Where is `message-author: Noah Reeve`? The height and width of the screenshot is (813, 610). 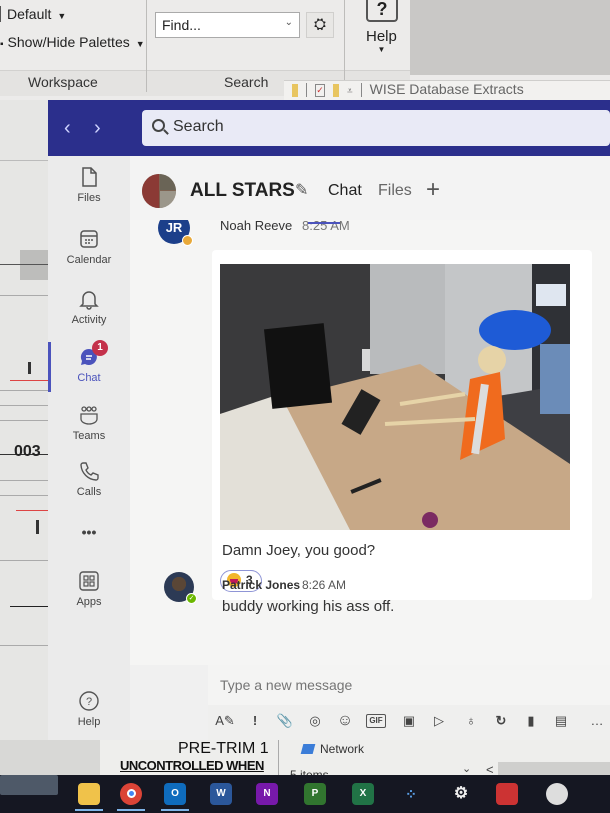 message-author: Noah Reeve is located at coordinates (256, 226).